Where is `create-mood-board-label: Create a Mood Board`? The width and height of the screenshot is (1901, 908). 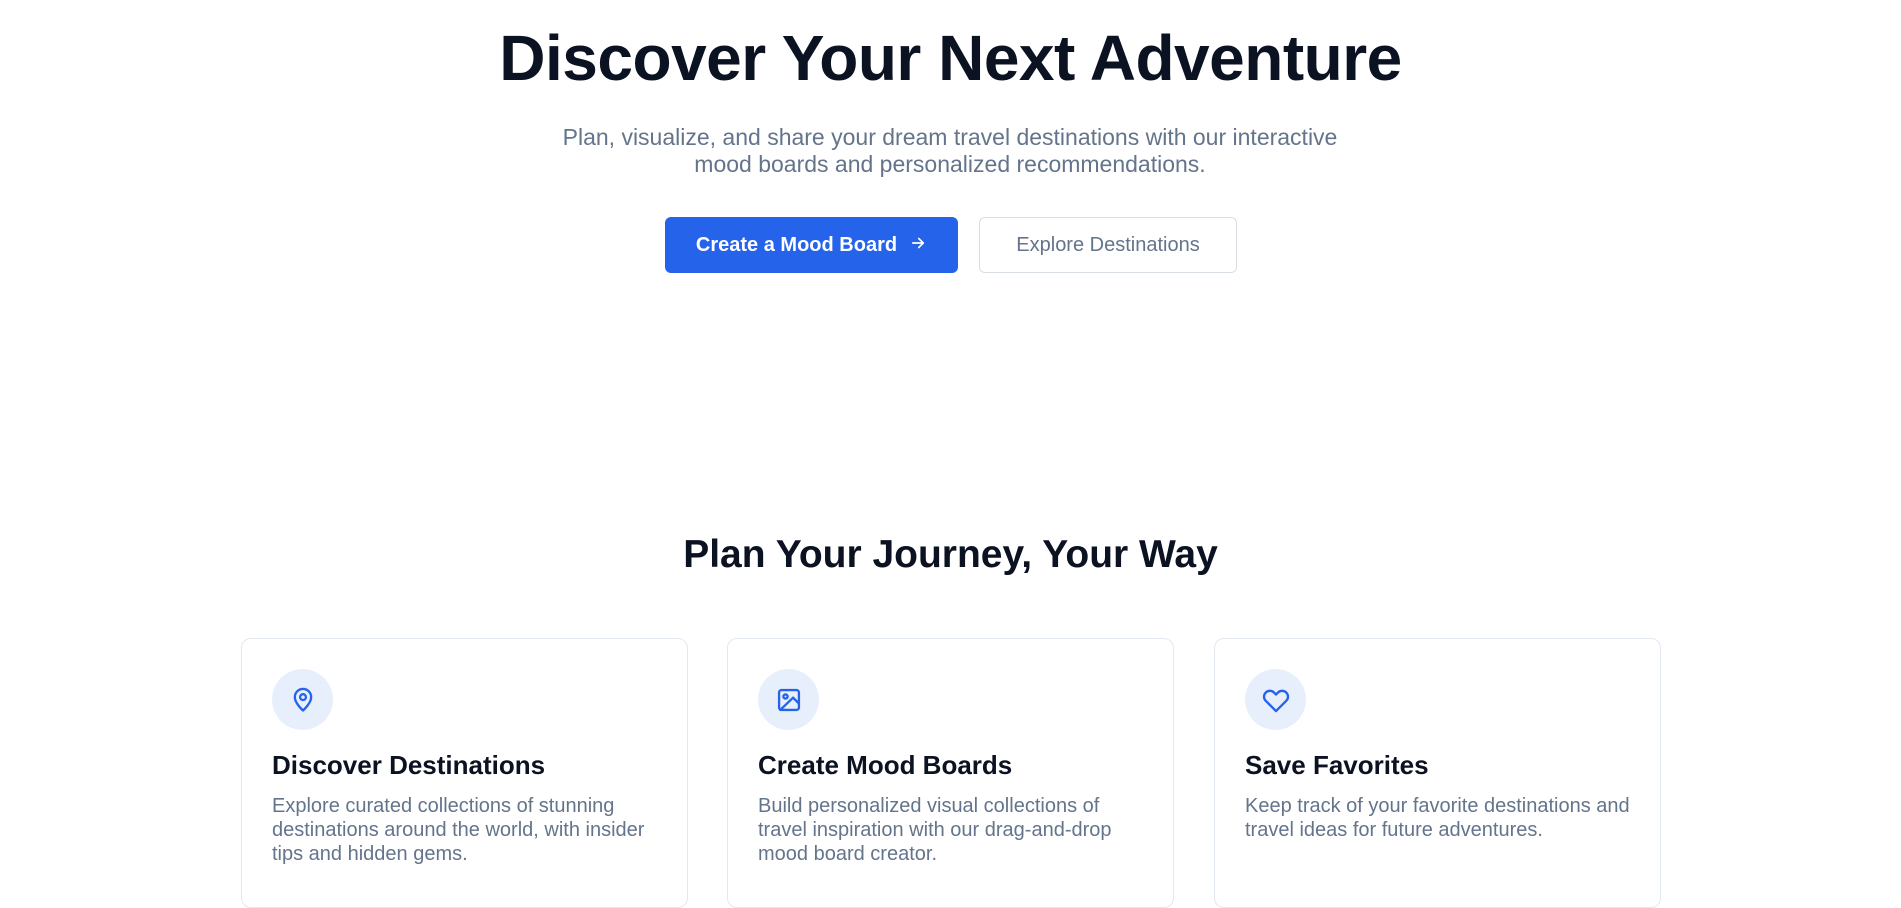
create-mood-board-label: Create a Mood Board is located at coordinates (796, 244).